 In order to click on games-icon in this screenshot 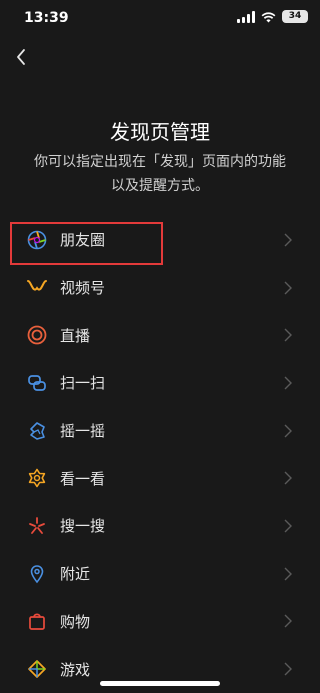, I will do `click(37, 669)`.